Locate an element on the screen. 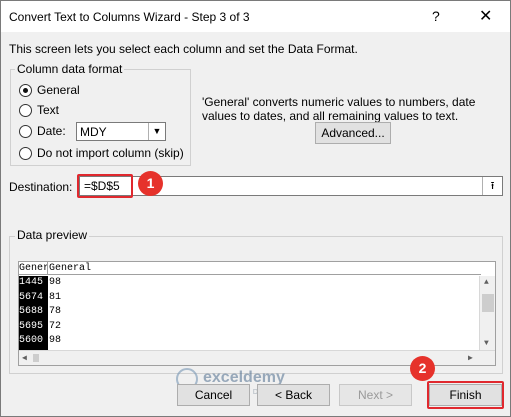 The image size is (511, 417). date-format-select: MDY ▼ is located at coordinates (121, 131).